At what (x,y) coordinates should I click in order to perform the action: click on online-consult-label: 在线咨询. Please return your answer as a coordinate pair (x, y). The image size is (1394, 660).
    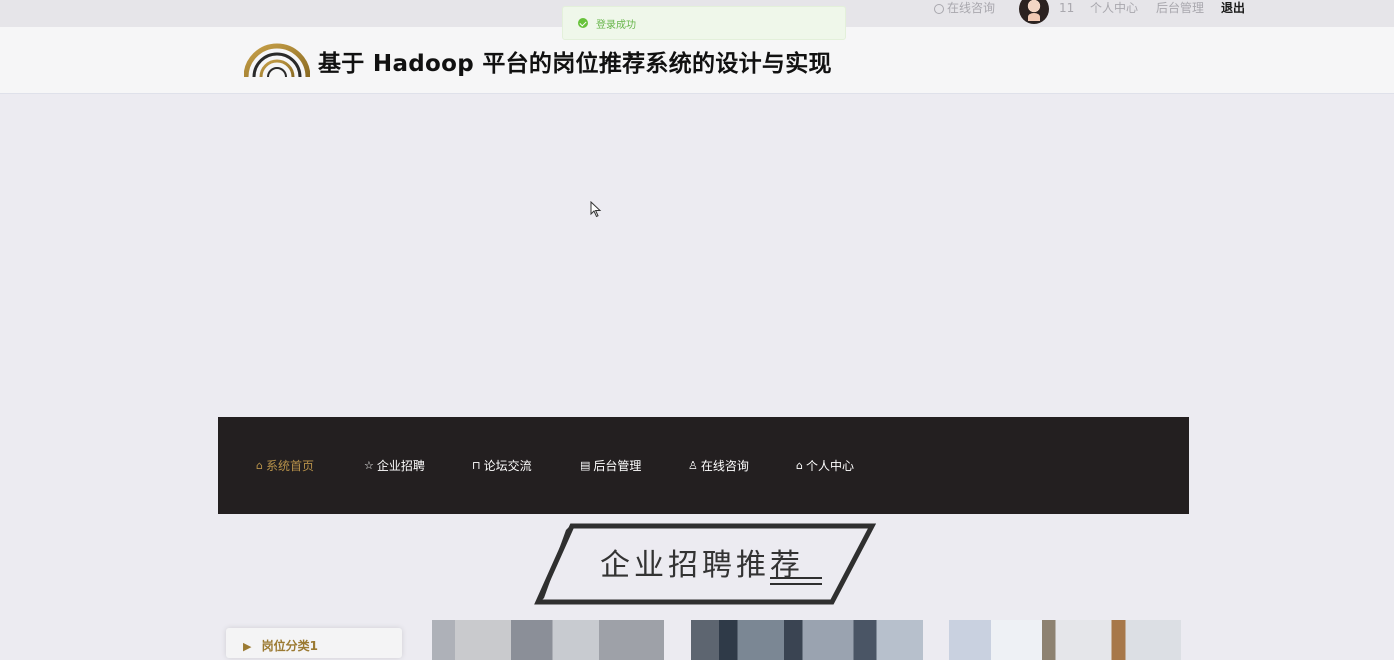
    Looking at the image, I should click on (971, 8).